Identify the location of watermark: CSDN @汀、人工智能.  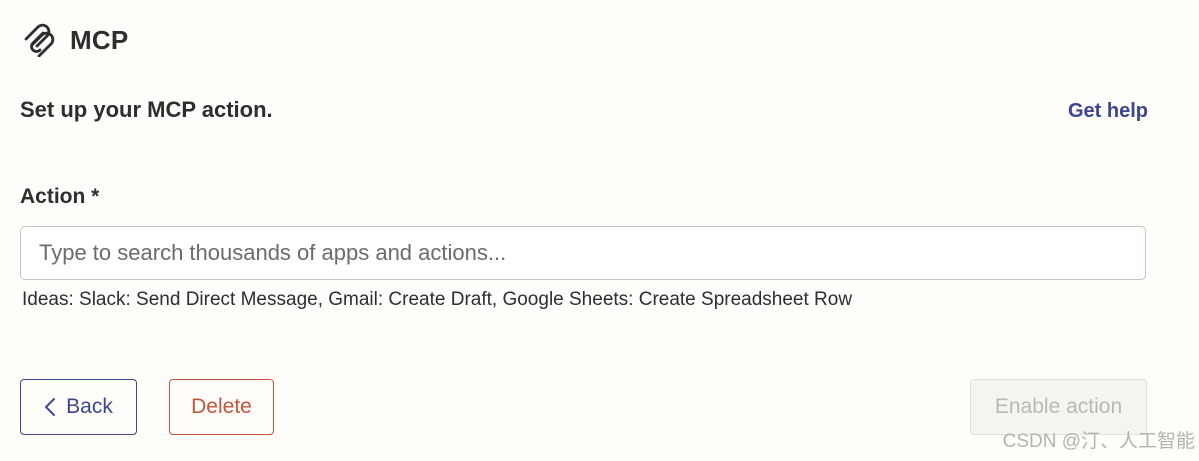
(1098, 441).